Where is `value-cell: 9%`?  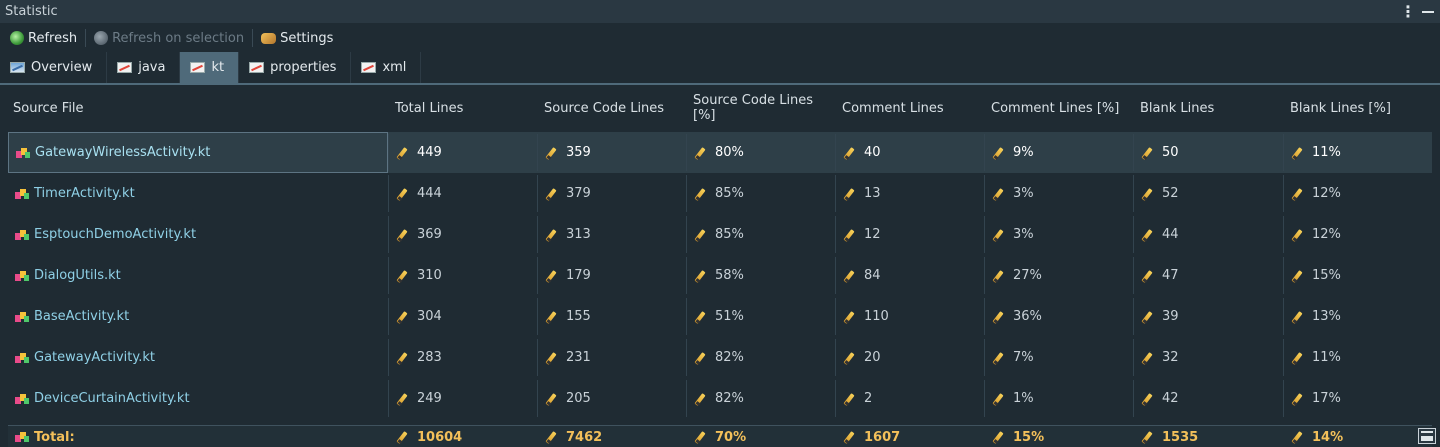
value-cell: 9% is located at coordinates (1059, 152).